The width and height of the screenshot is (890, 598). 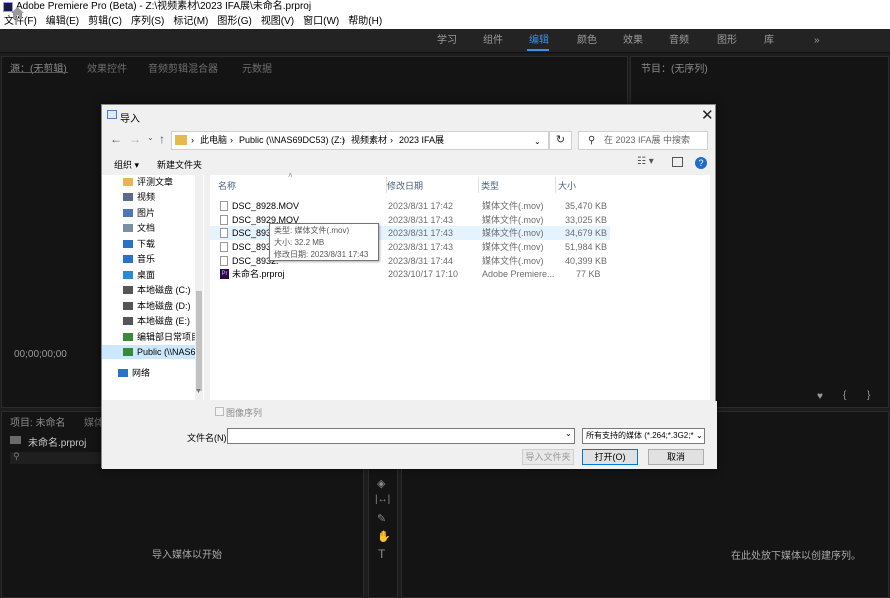 I want to click on forward-arrow-icon: →, so click(x=135, y=139).